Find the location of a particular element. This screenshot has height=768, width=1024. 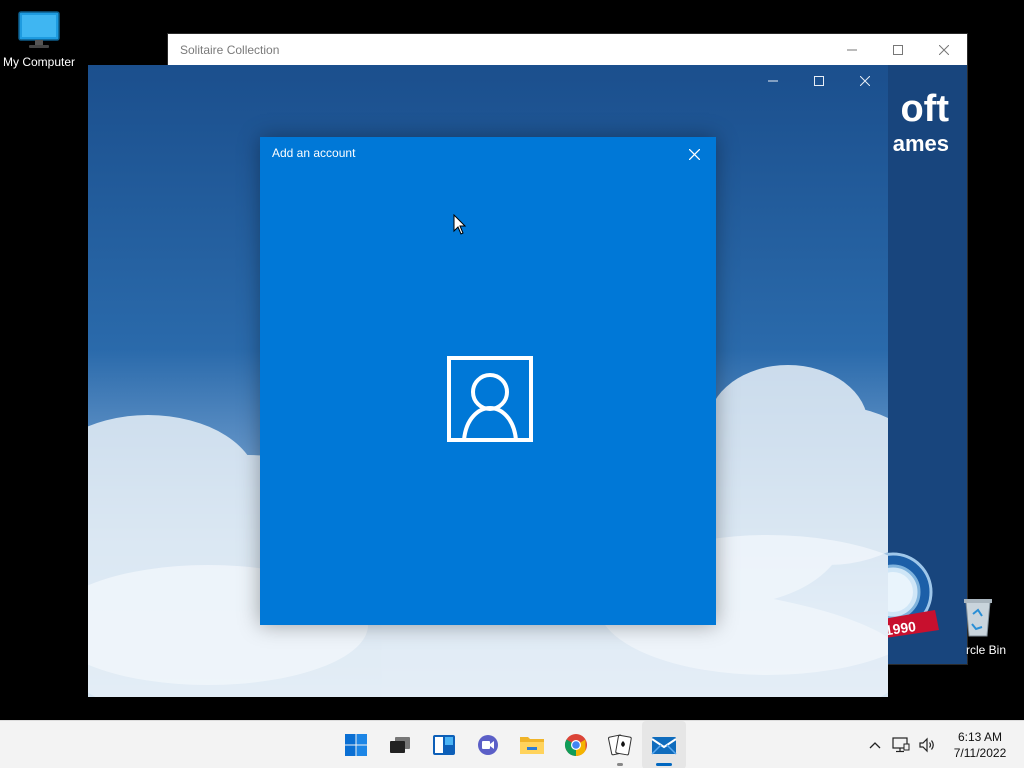

widgets-icon is located at coordinates (444, 745).